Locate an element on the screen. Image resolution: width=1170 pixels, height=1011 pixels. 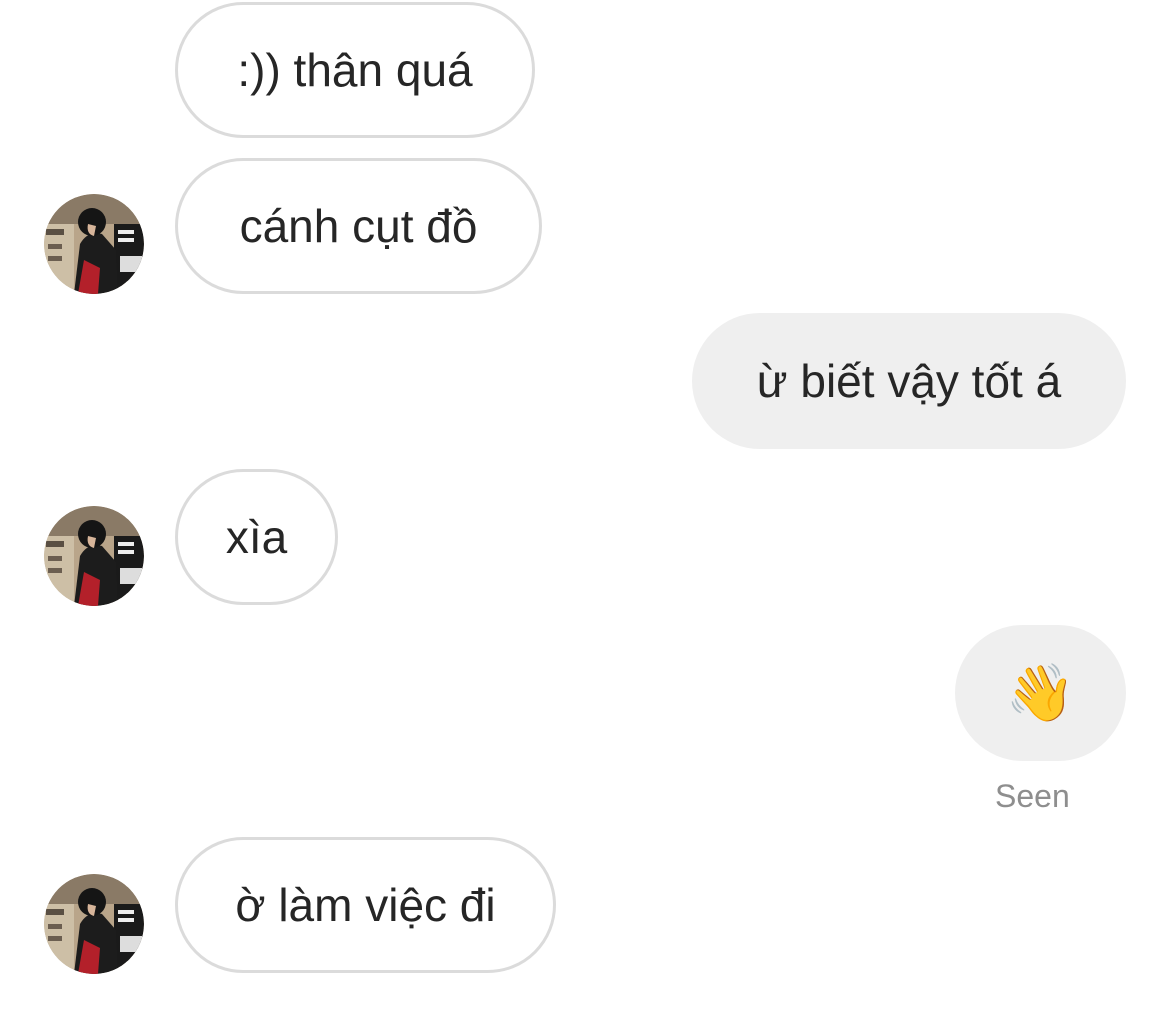
waving-hand-emoji: 👋 is located at coordinates (1040, 692).